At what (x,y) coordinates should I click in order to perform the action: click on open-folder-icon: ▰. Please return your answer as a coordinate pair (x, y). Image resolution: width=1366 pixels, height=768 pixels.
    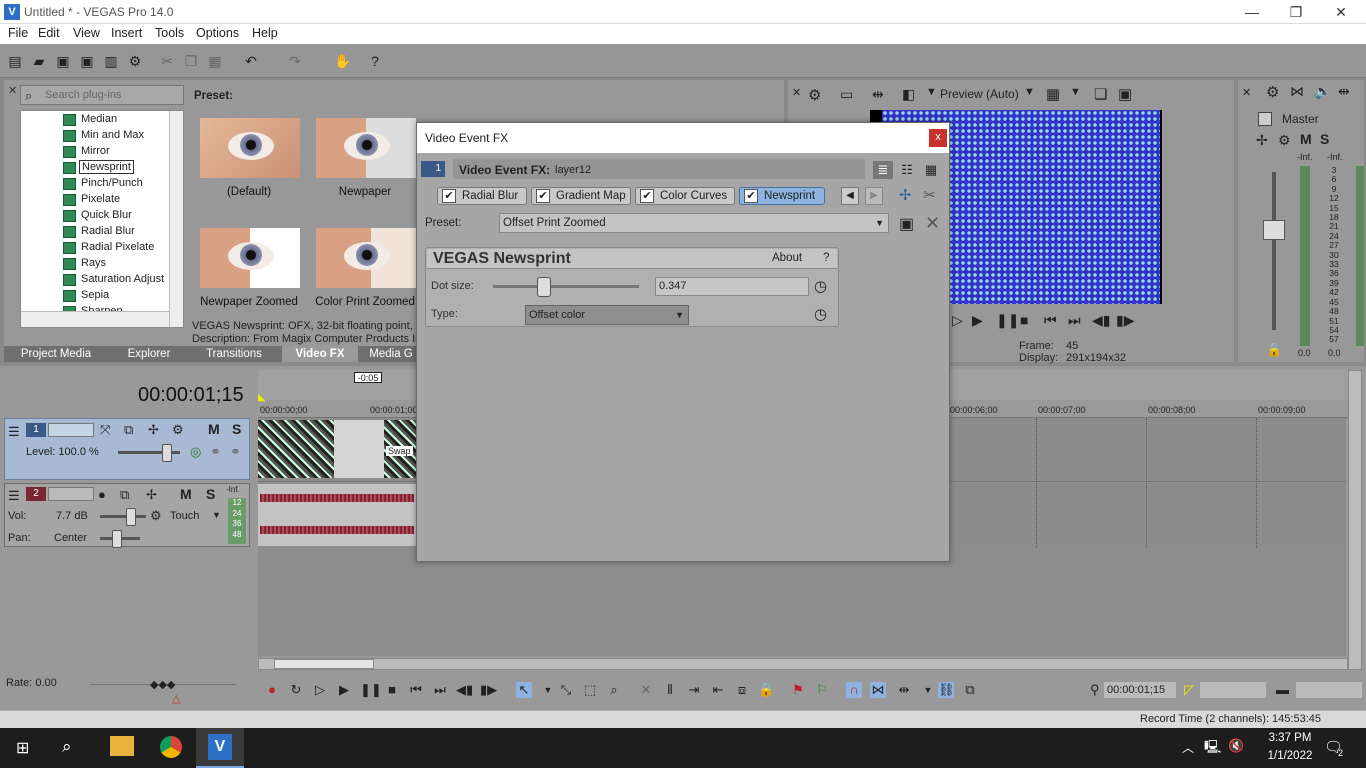
    Looking at the image, I should click on (39, 61).